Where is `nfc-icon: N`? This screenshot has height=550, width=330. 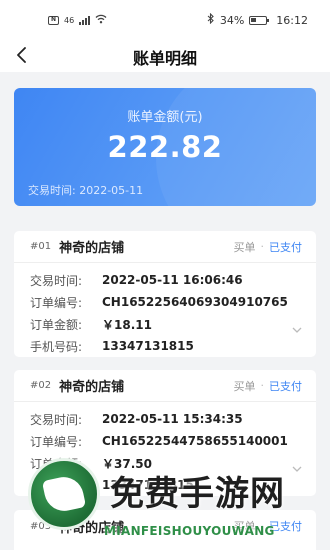 nfc-icon: N is located at coordinates (53, 20).